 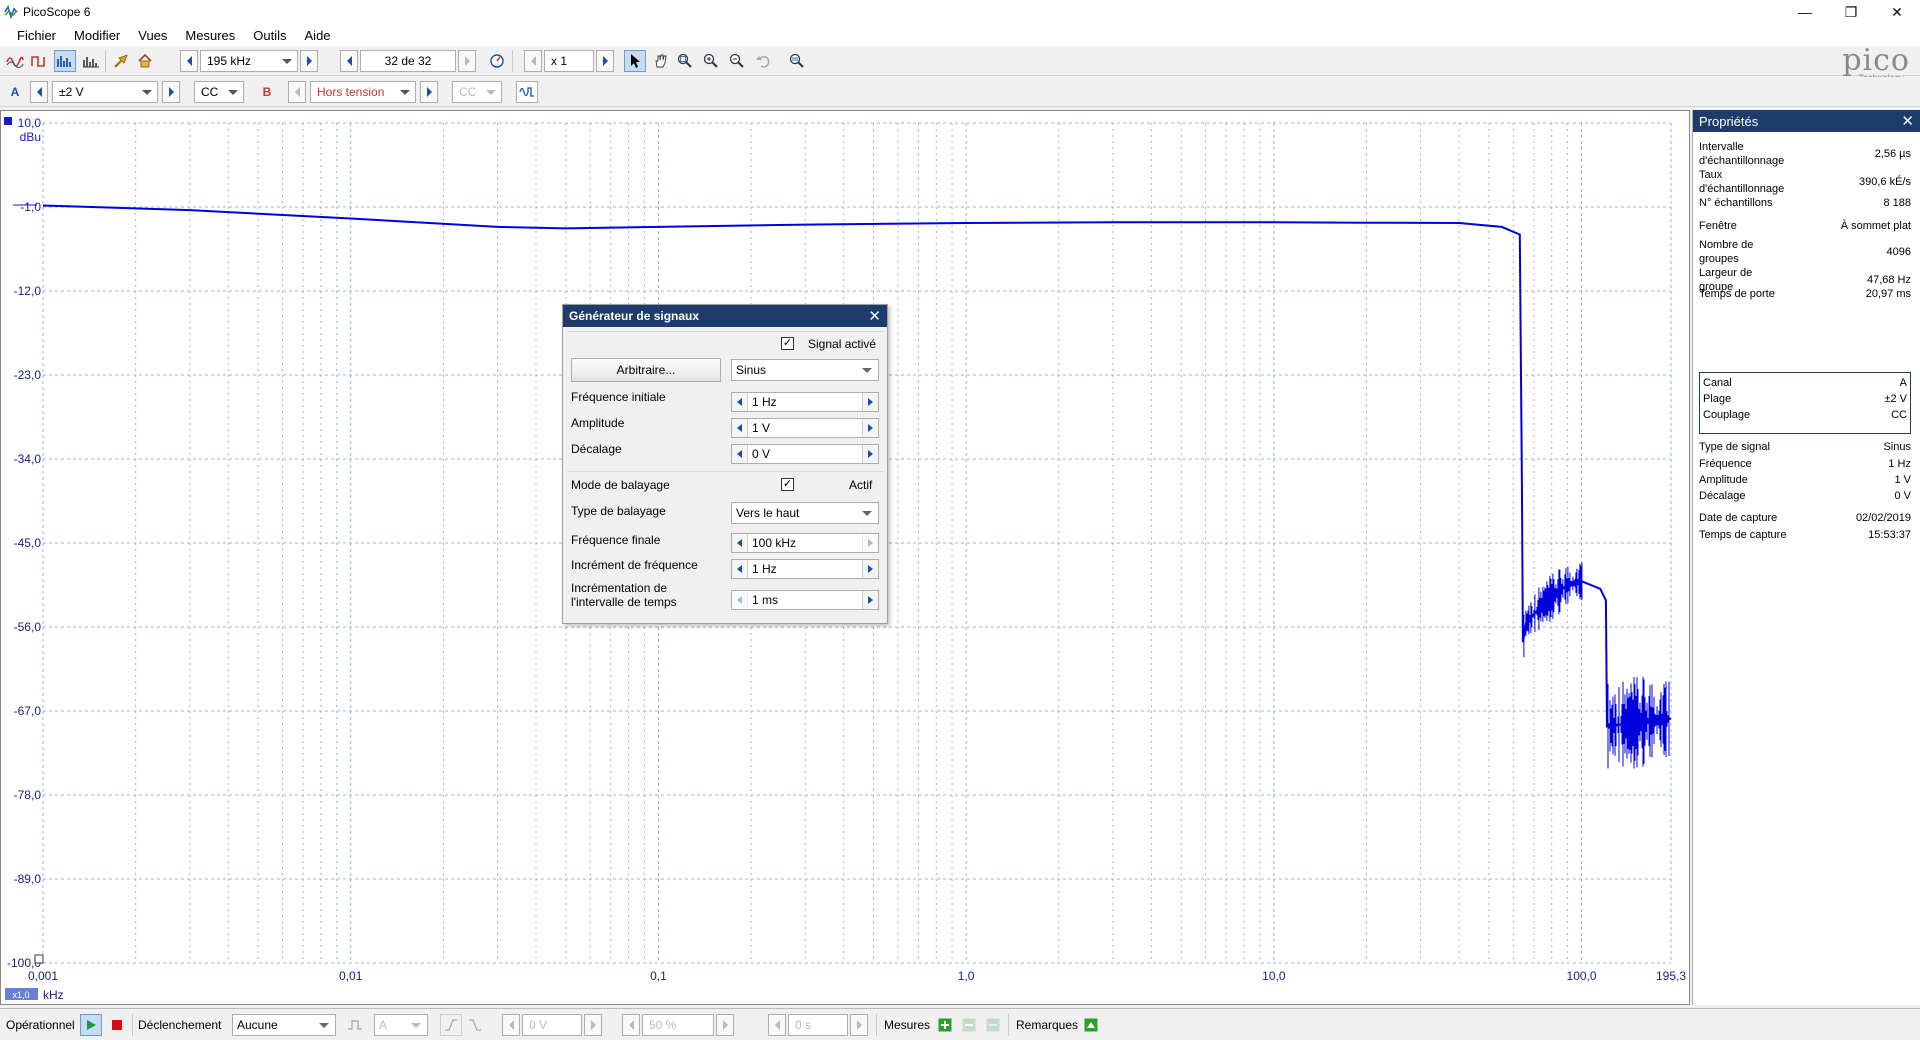 I want to click on menu-vues: Vues, so click(x=152, y=35).